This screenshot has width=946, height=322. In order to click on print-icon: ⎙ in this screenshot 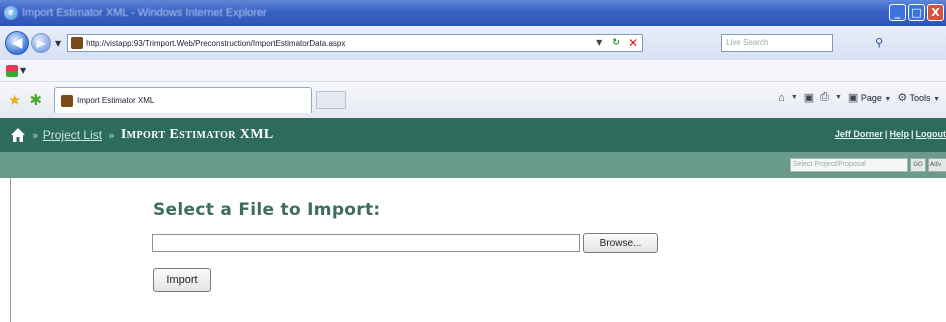, I will do `click(824, 97)`.